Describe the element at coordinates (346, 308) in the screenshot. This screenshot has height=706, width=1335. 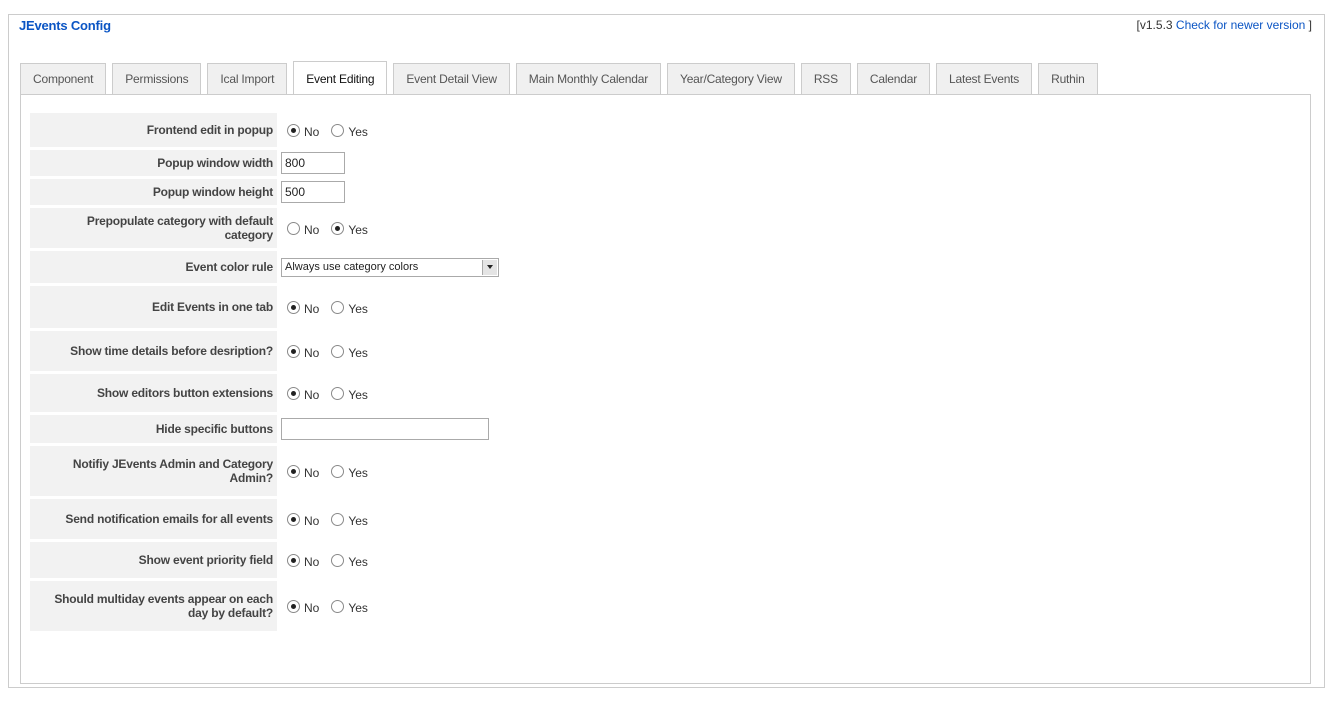
I see `edit-one-tab-option-yes: Yes` at that location.